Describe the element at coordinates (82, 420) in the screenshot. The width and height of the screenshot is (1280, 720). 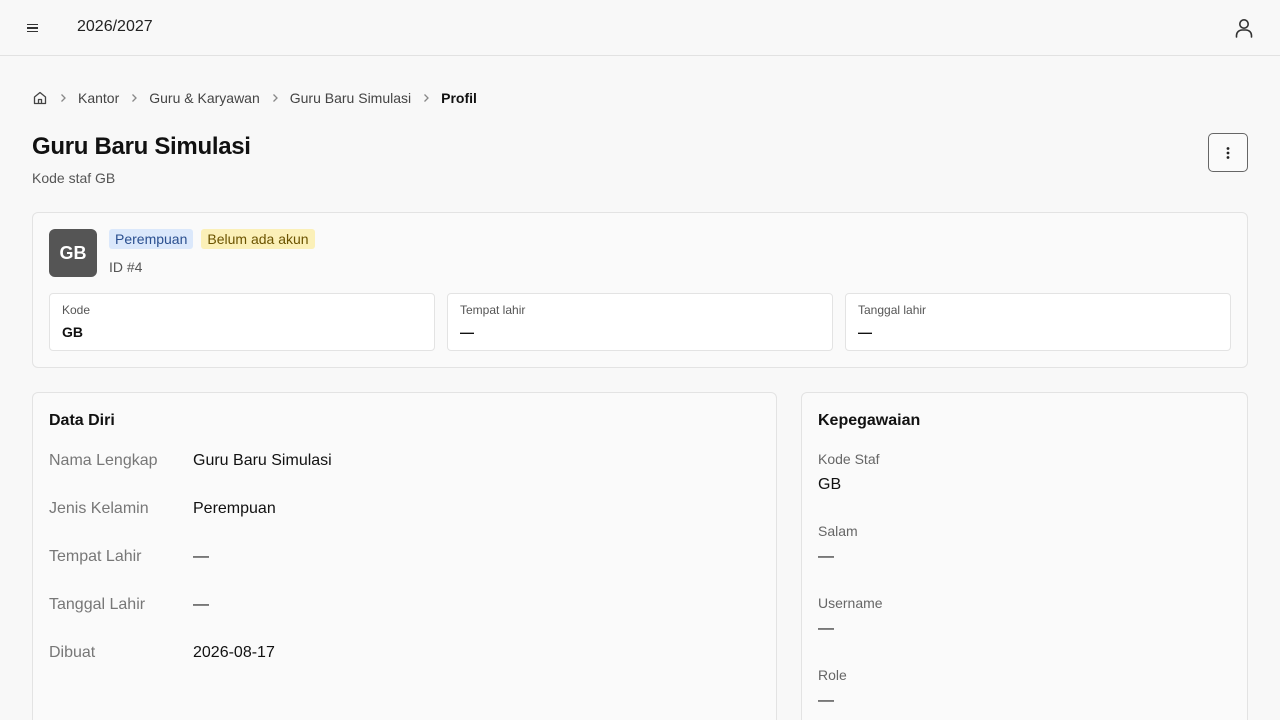
I see `panel-title: Data Diri` at that location.